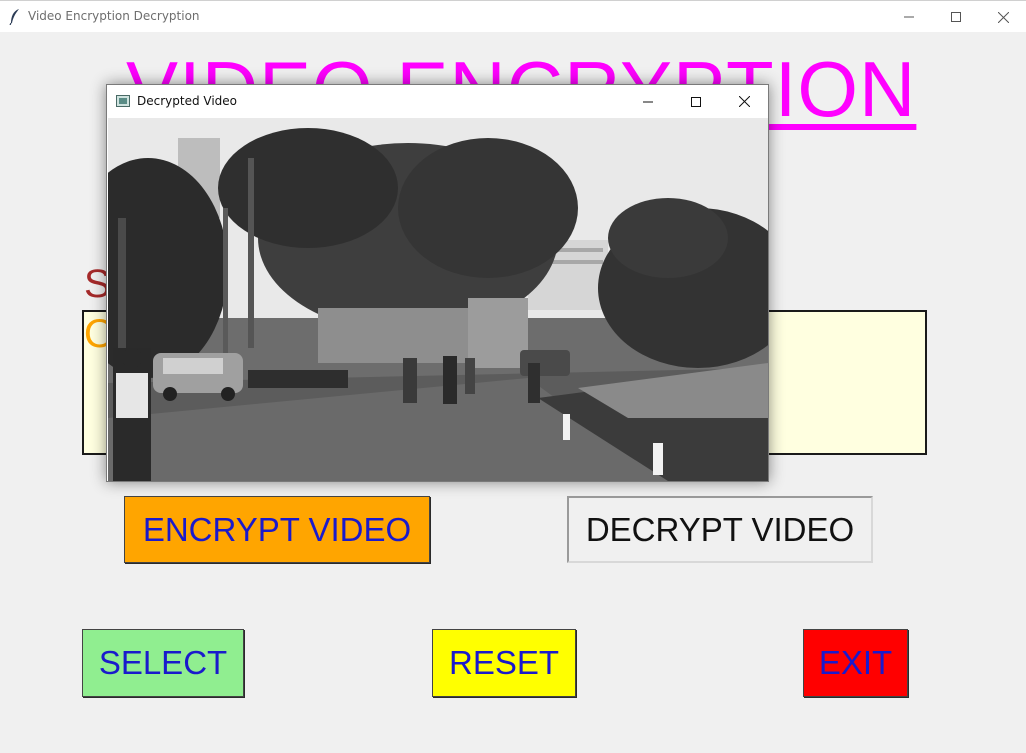  I want to click on popup-maximize-button, so click(696, 101).